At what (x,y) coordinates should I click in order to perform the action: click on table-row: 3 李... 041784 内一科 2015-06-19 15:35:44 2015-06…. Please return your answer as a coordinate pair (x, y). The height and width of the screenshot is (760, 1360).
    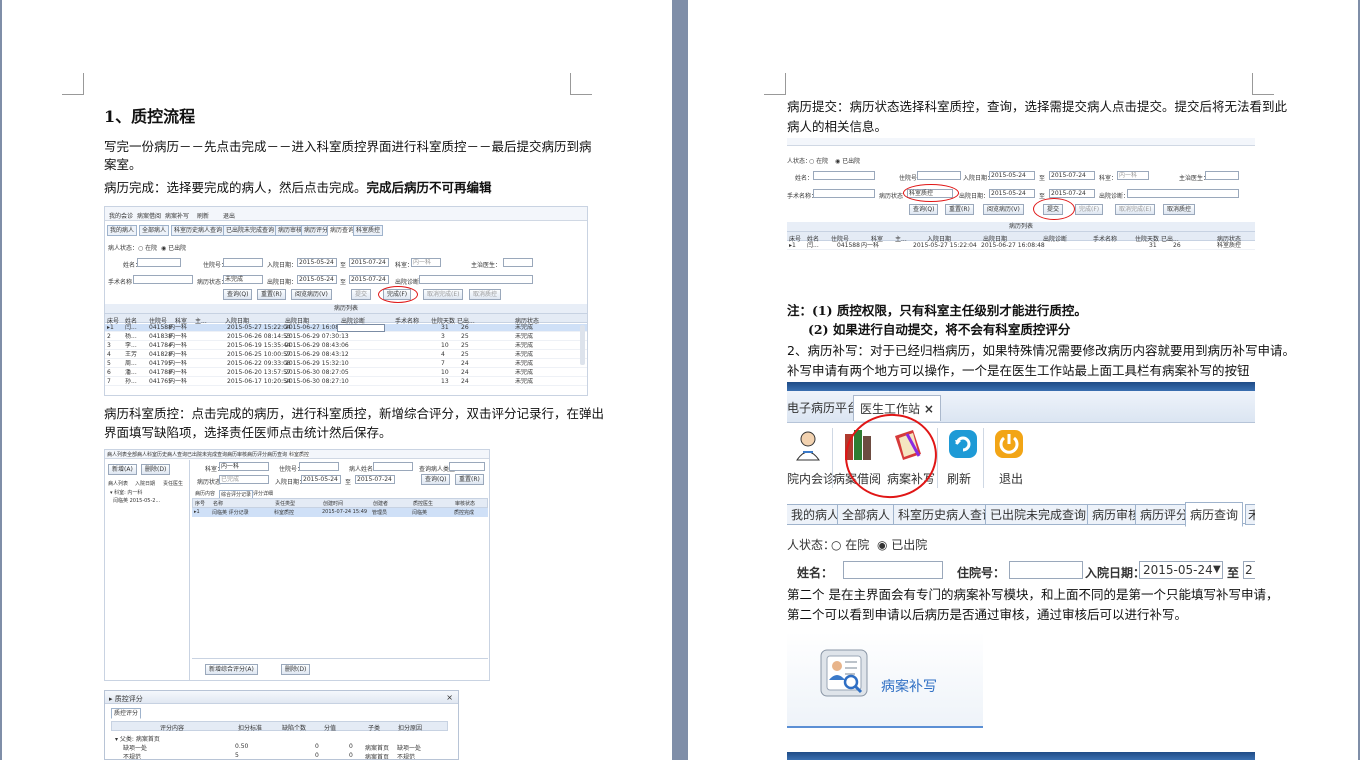
    Looking at the image, I should click on (346, 346).